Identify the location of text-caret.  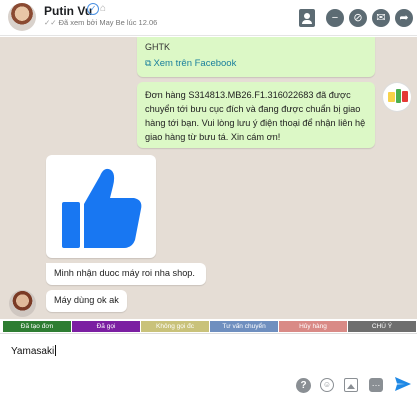
(56, 350).